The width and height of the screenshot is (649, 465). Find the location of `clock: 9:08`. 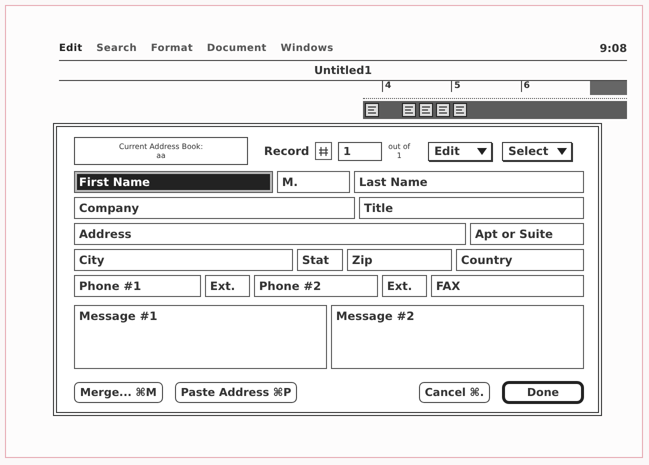

clock: 9:08 is located at coordinates (613, 48).